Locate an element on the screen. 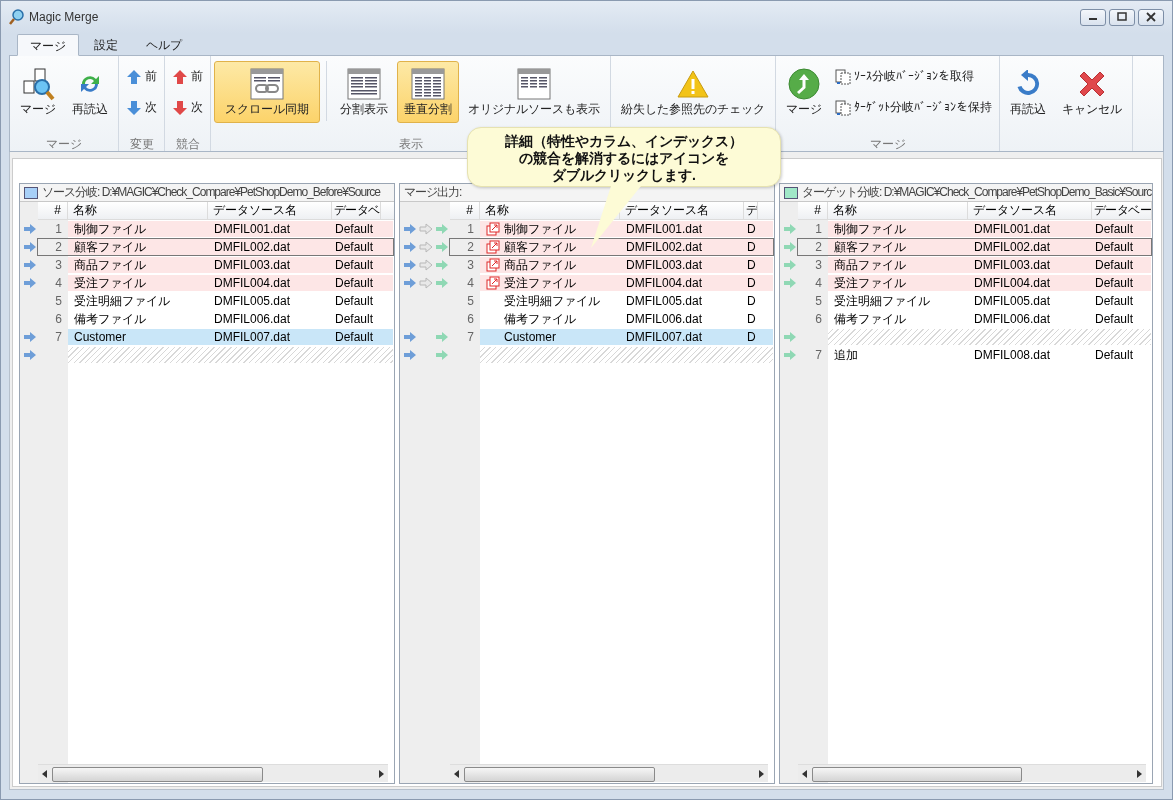 The image size is (1173, 800). toolbar-button: オリジナルソースも表示 is located at coordinates (534, 92).